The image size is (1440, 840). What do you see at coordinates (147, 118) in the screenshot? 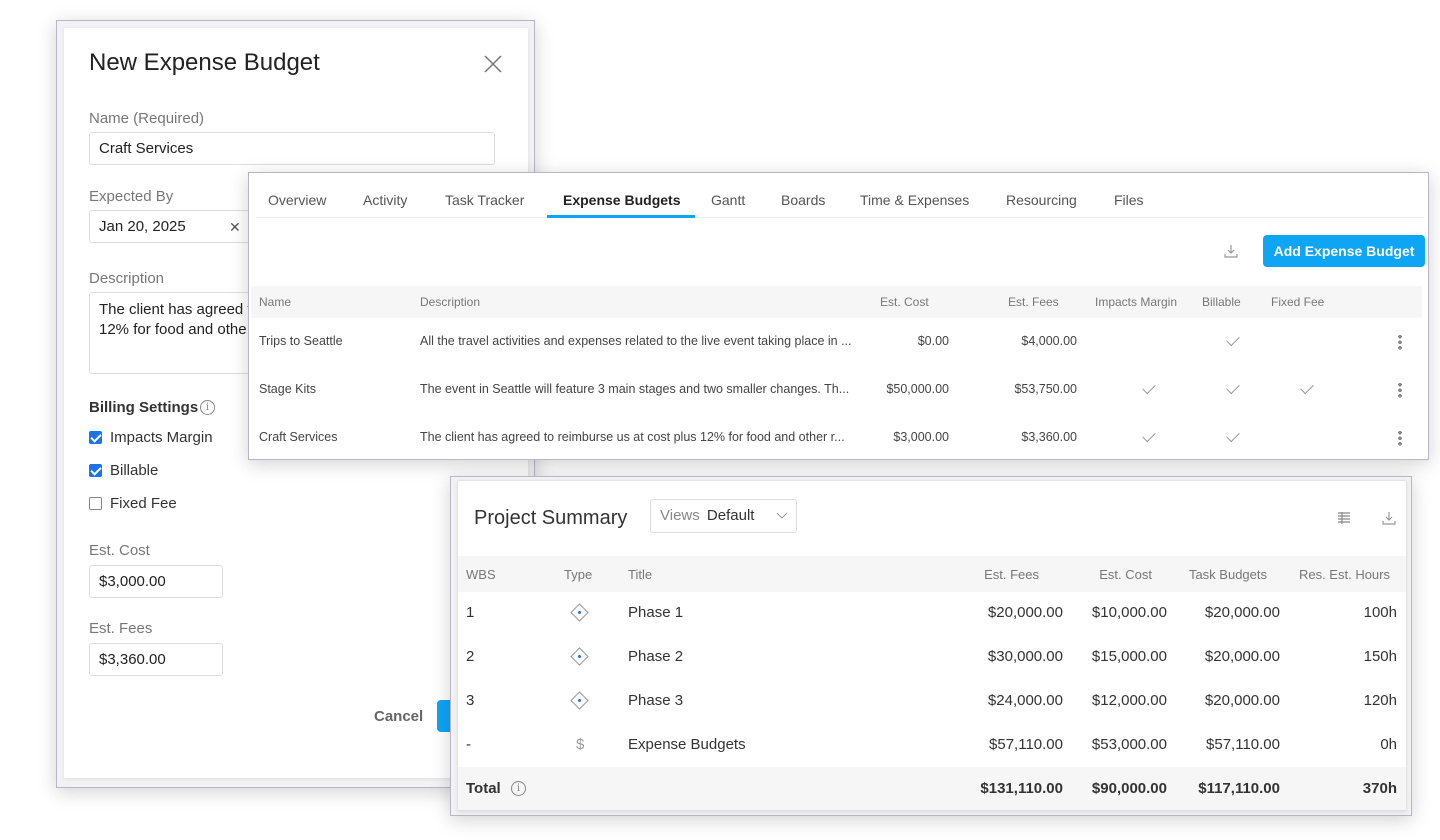
I see `name-label: Name (Required)` at bounding box center [147, 118].